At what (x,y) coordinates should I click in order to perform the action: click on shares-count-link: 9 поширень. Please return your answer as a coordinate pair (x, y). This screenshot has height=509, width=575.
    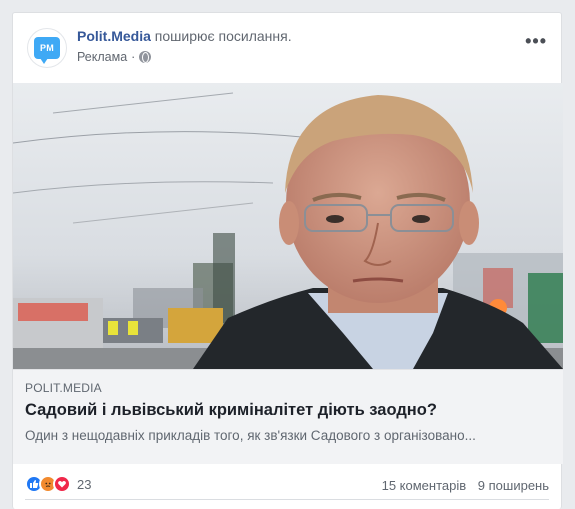
    Looking at the image, I should click on (513, 485).